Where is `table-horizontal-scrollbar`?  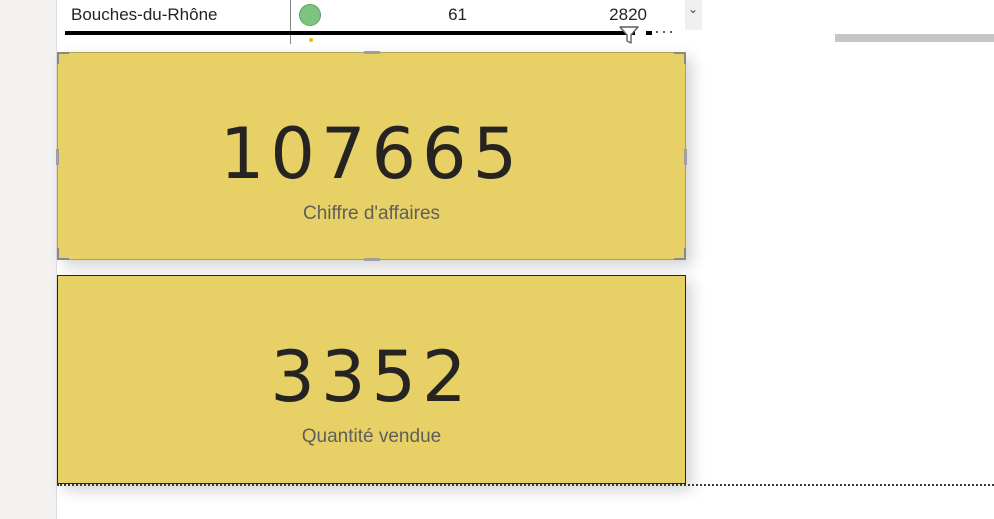
table-horizontal-scrollbar is located at coordinates (350, 33).